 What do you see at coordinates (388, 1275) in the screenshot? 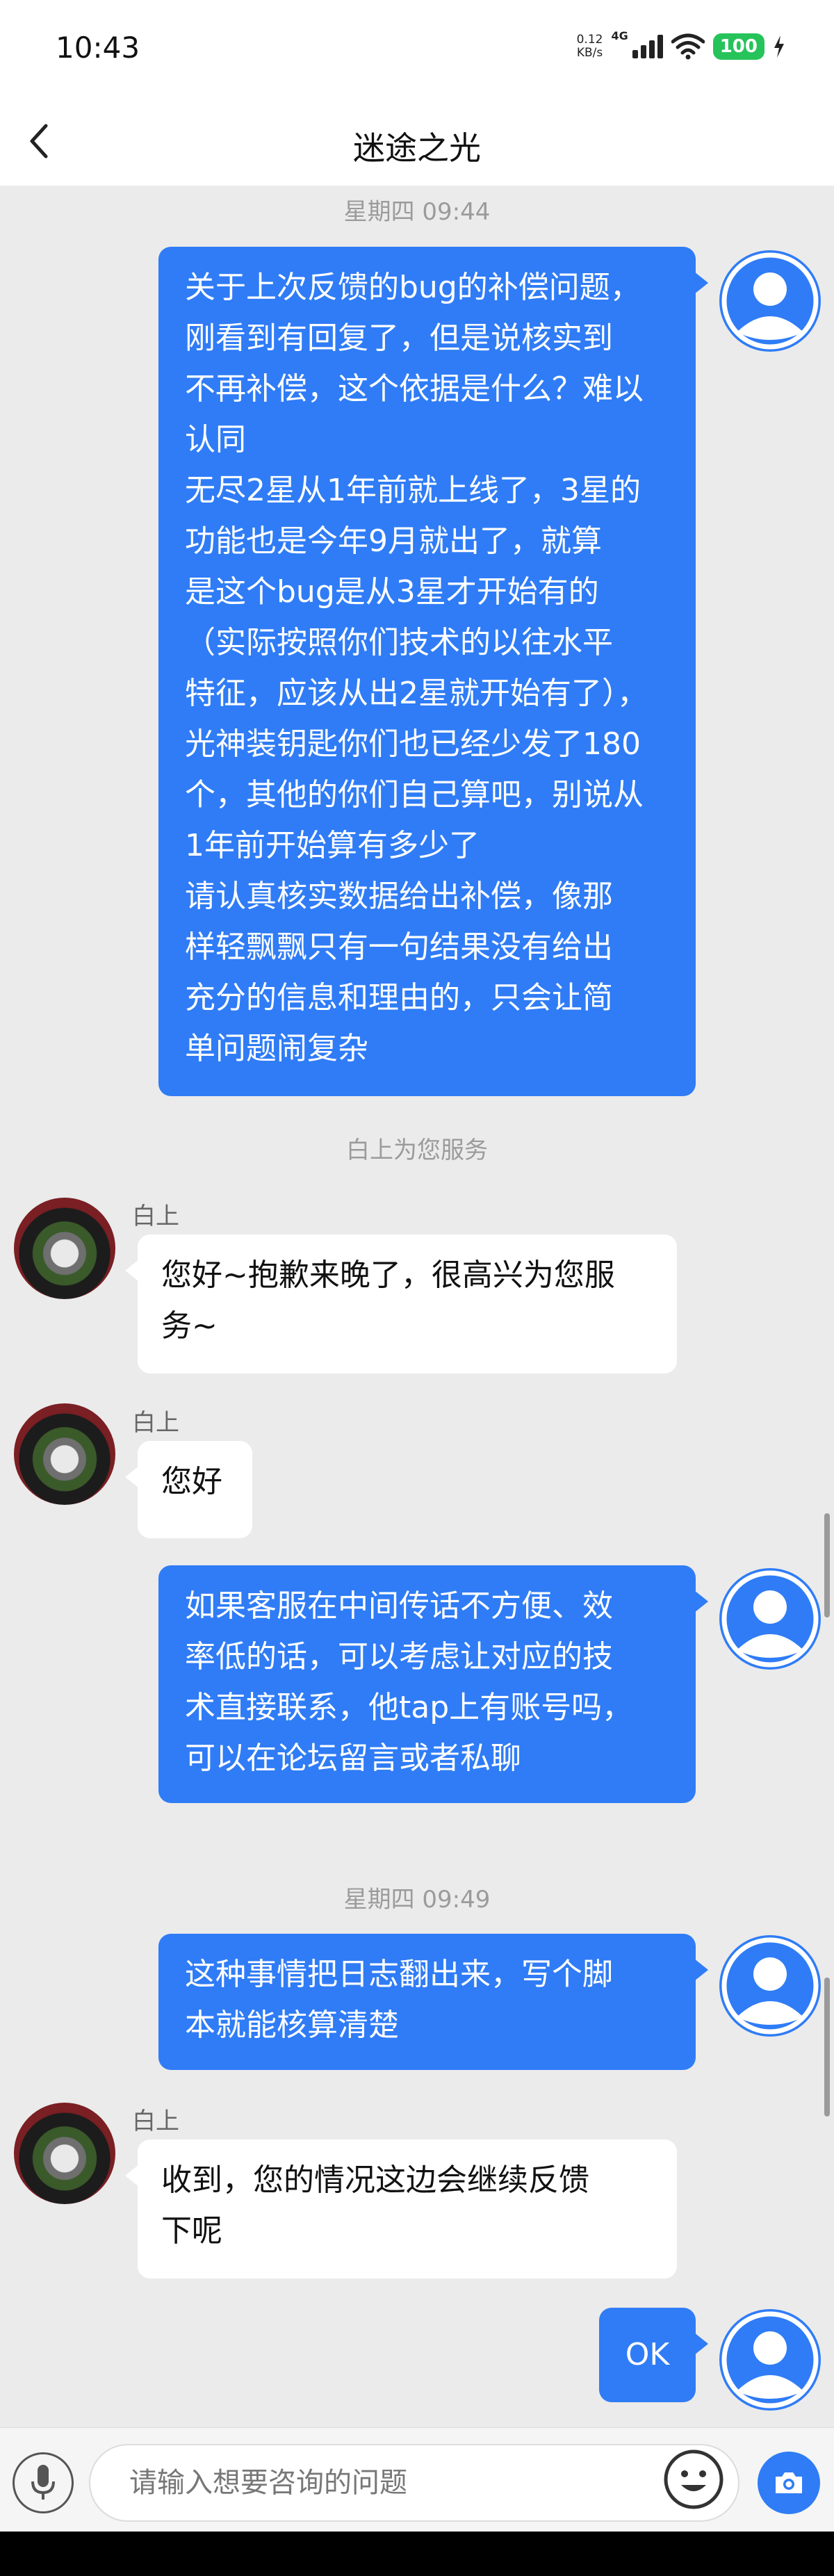
I see `message-line: 您好~抱歉来晚了，很高兴为您服` at bounding box center [388, 1275].